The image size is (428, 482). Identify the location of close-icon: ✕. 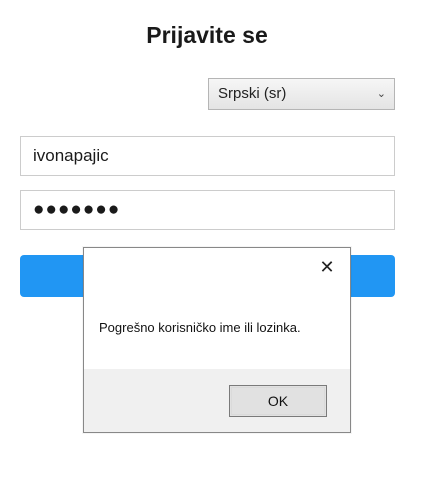
(327, 267).